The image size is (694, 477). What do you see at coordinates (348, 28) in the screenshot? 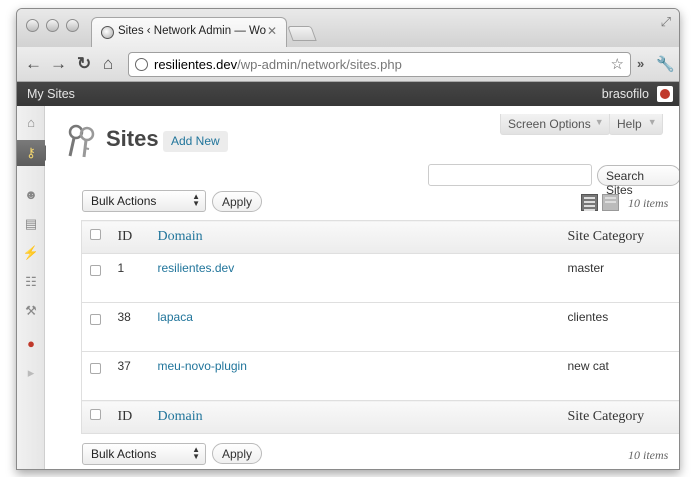
I see `tab-strip: Sites ‹ Network Admin — Wo ✕ ⤢` at bounding box center [348, 28].